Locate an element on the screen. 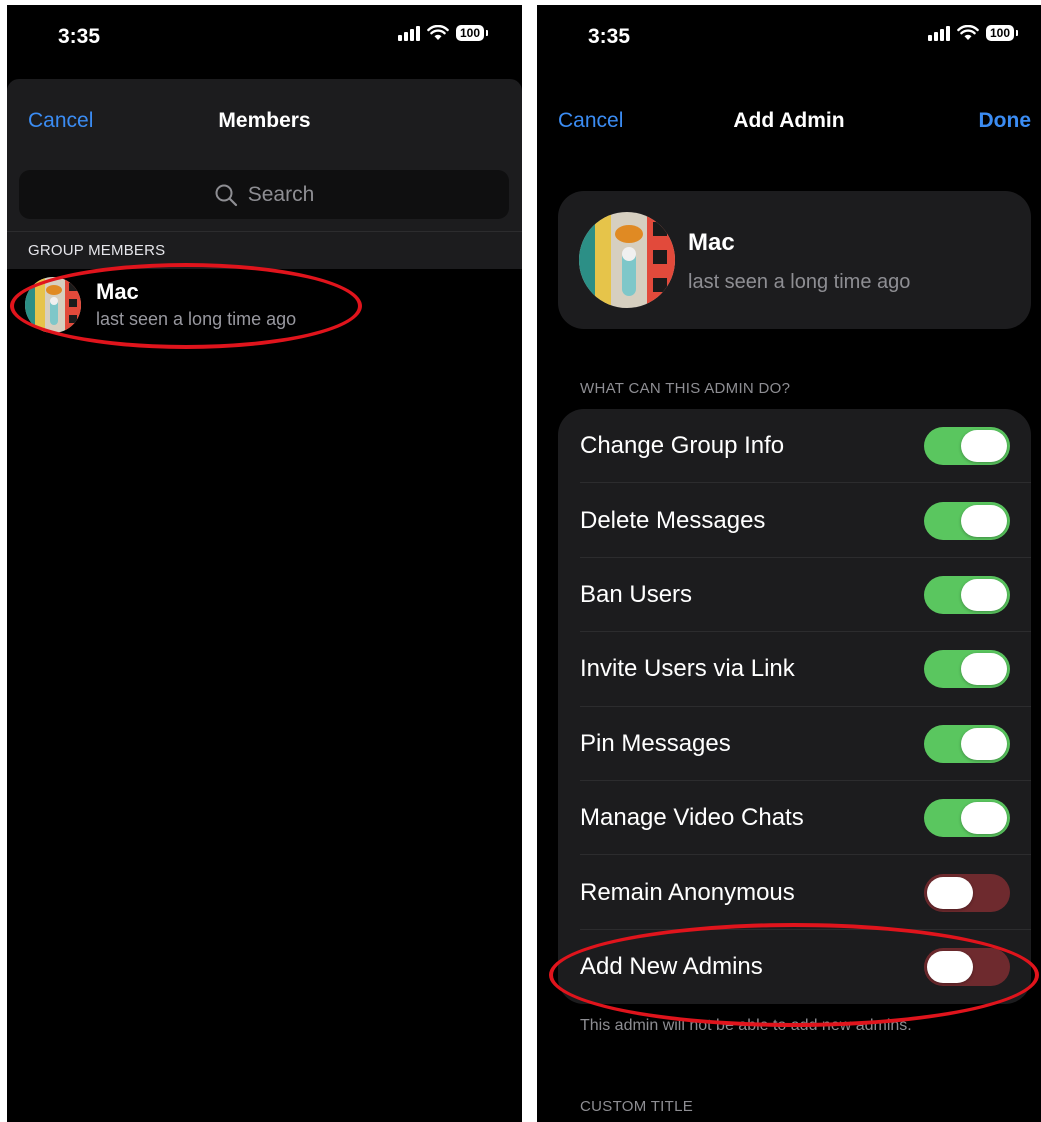  search-placeholder: Search is located at coordinates (281, 194).